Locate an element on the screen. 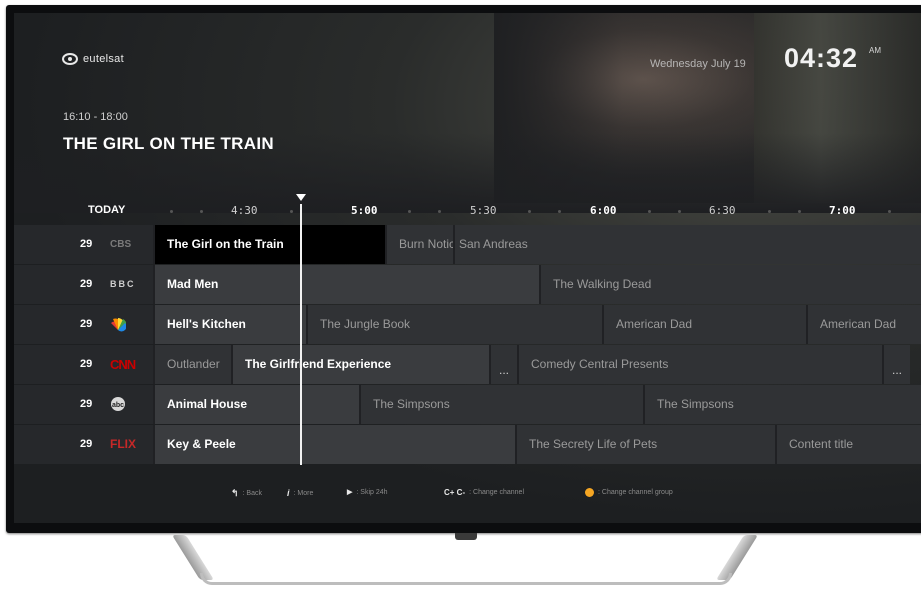 This screenshot has height=589, width=921. program-time-range: 16:10 - 18:00 is located at coordinates (95, 117).